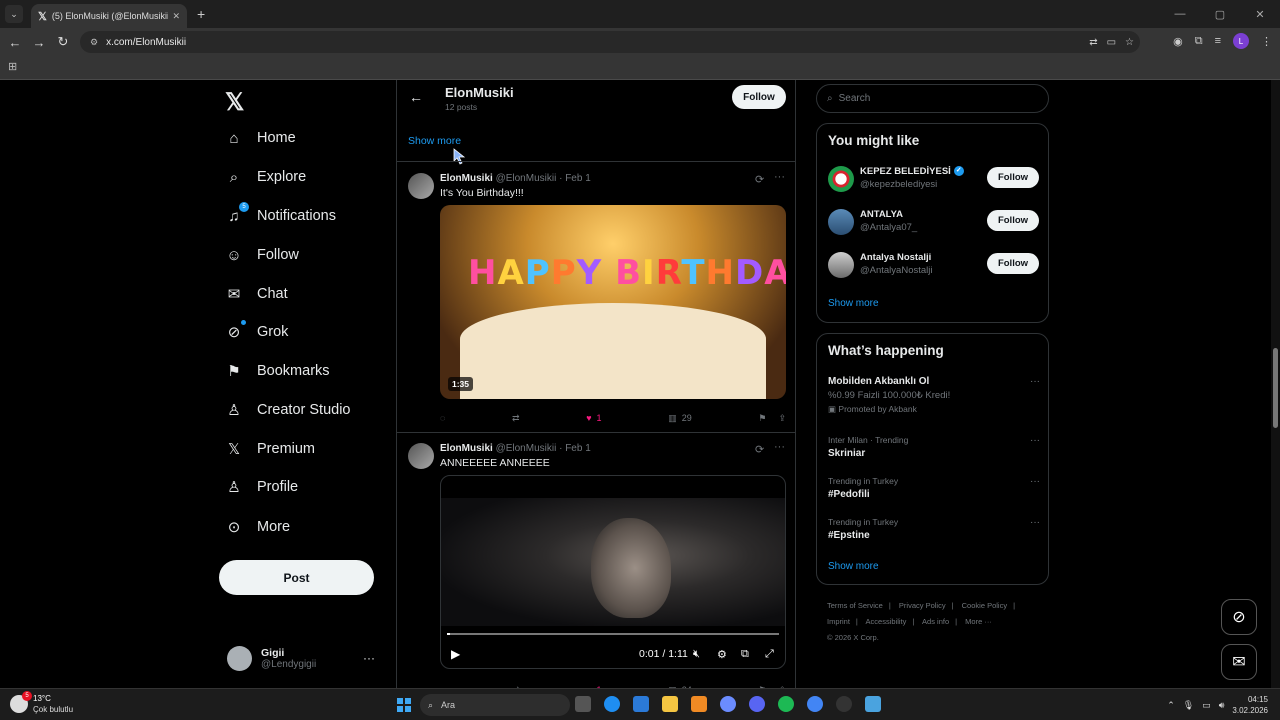  I want to click on store-icon, so click(641, 704).